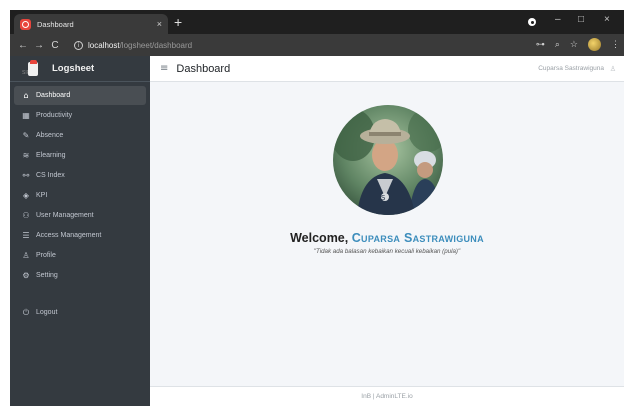 The image size is (624, 406). What do you see at coordinates (50, 135) in the screenshot?
I see `sidebar-item-label: Absence` at bounding box center [50, 135].